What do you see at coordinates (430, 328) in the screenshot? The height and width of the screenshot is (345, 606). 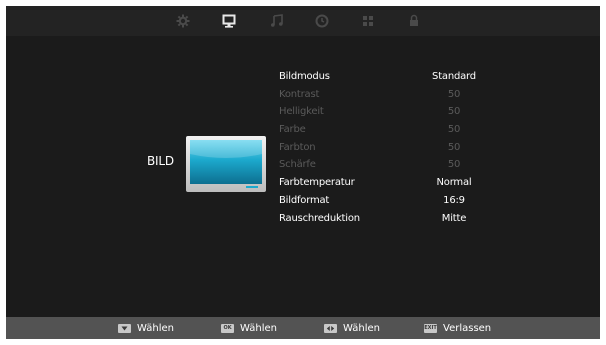 I see `exit-key-icon: EXIT` at bounding box center [430, 328].